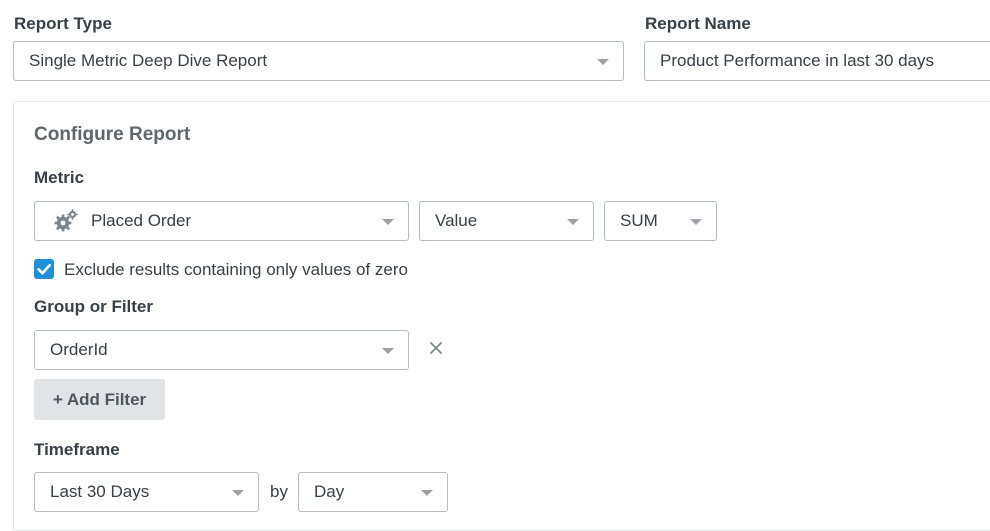 The height and width of the screenshot is (531, 990). Describe the element at coordinates (506, 221) in the screenshot. I see `metric-measure-select: Value` at that location.